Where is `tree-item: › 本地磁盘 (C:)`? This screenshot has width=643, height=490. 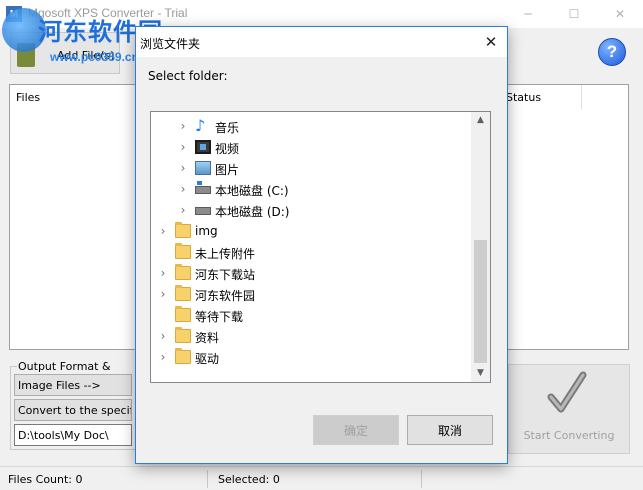 tree-item: › 本地磁盘 (C:) is located at coordinates (312, 189).